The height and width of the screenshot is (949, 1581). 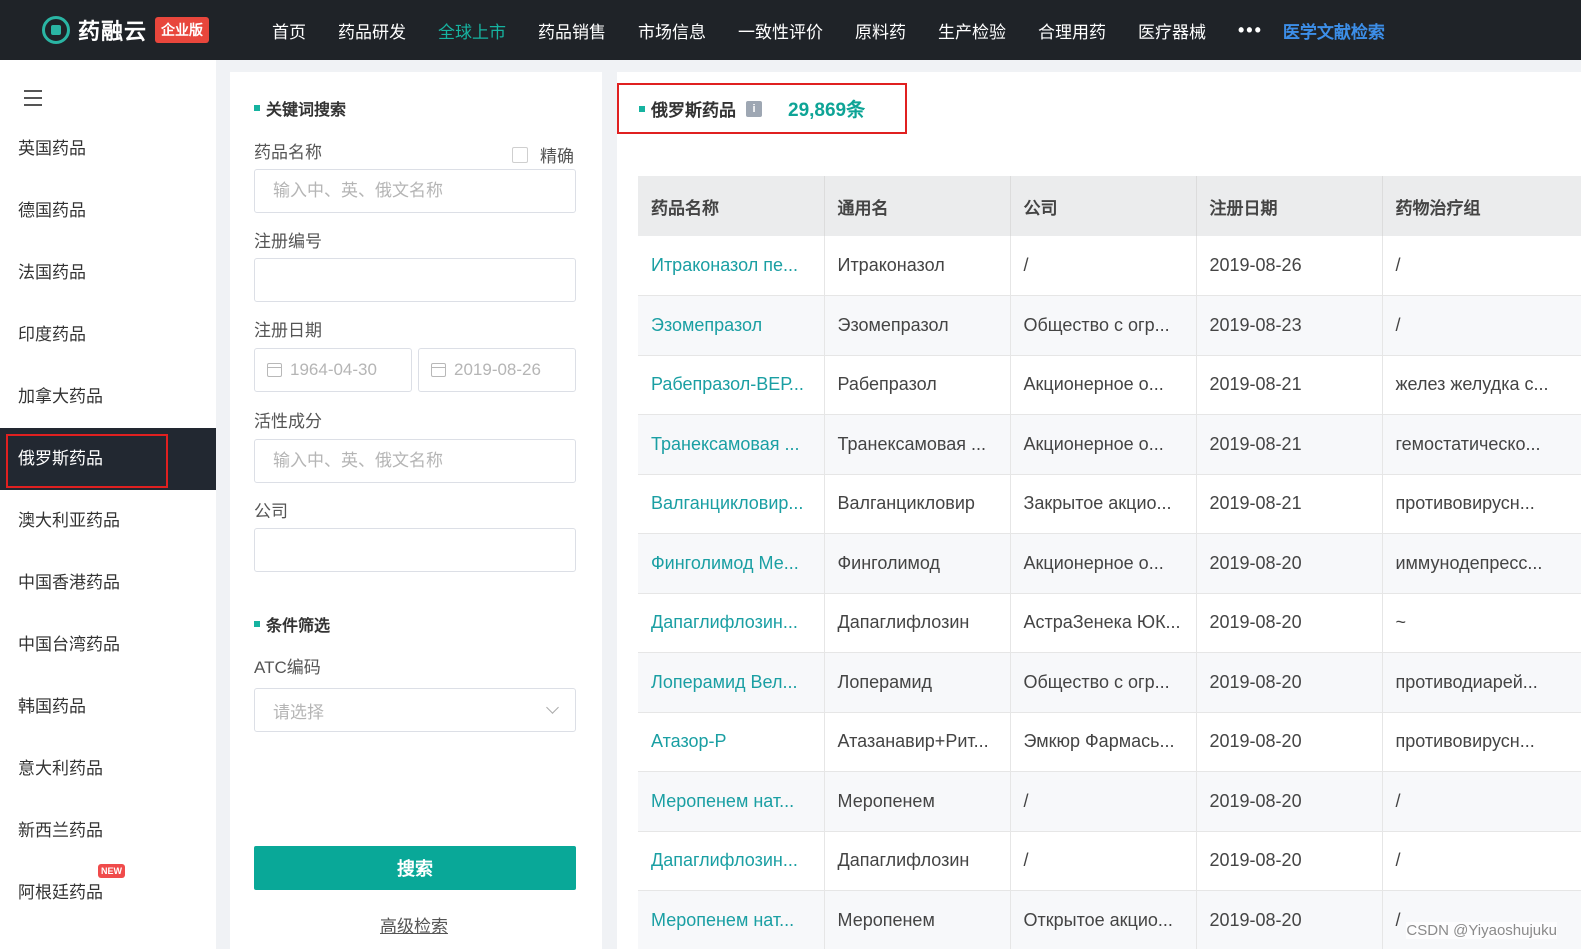 I want to click on cell-drug-name: Эзомепразол, so click(x=731, y=325).